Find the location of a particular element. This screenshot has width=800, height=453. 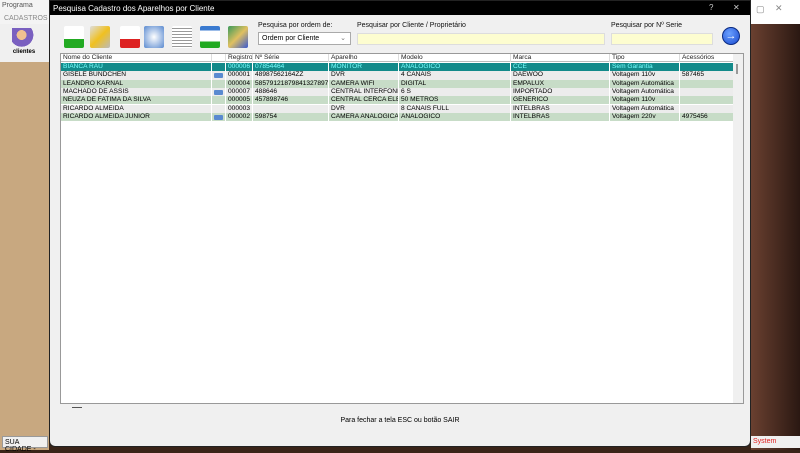

cell-nome: LEANDRO KARNAL is located at coordinates (136, 83).